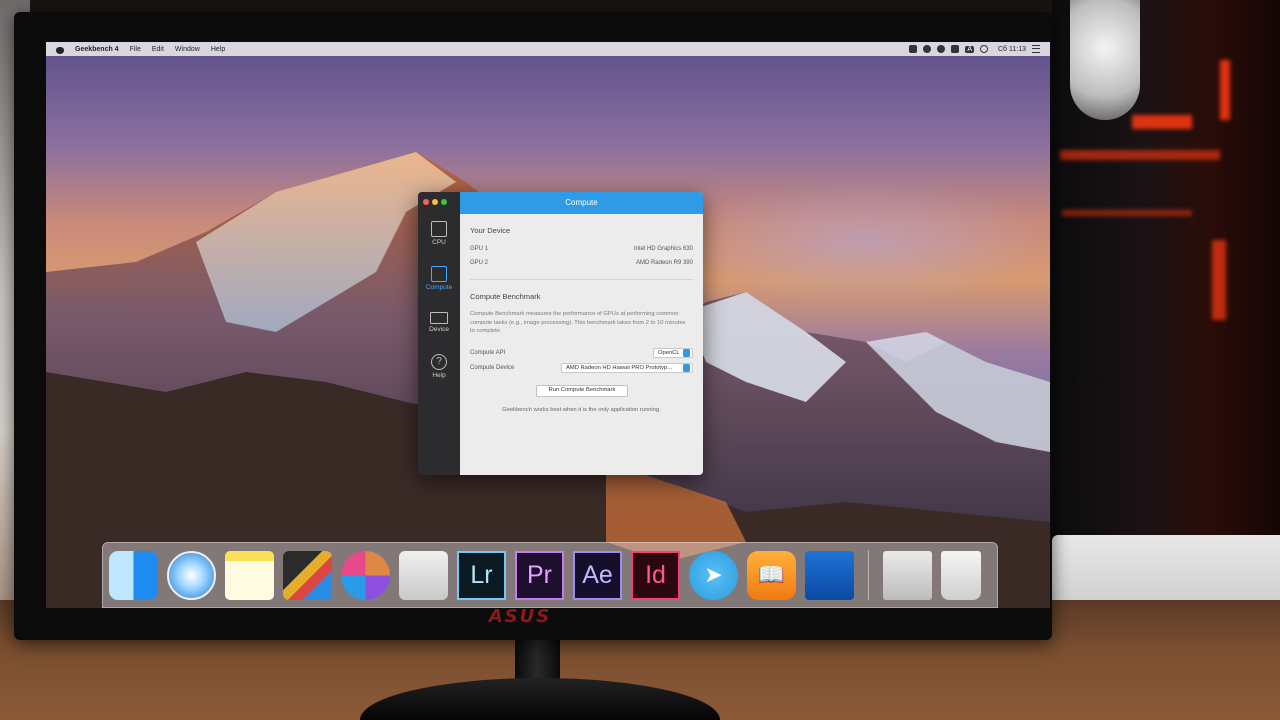 This screenshot has height=720, width=1280. What do you see at coordinates (479, 263) in the screenshot?
I see `gpu2-label: GPU 2` at bounding box center [479, 263].